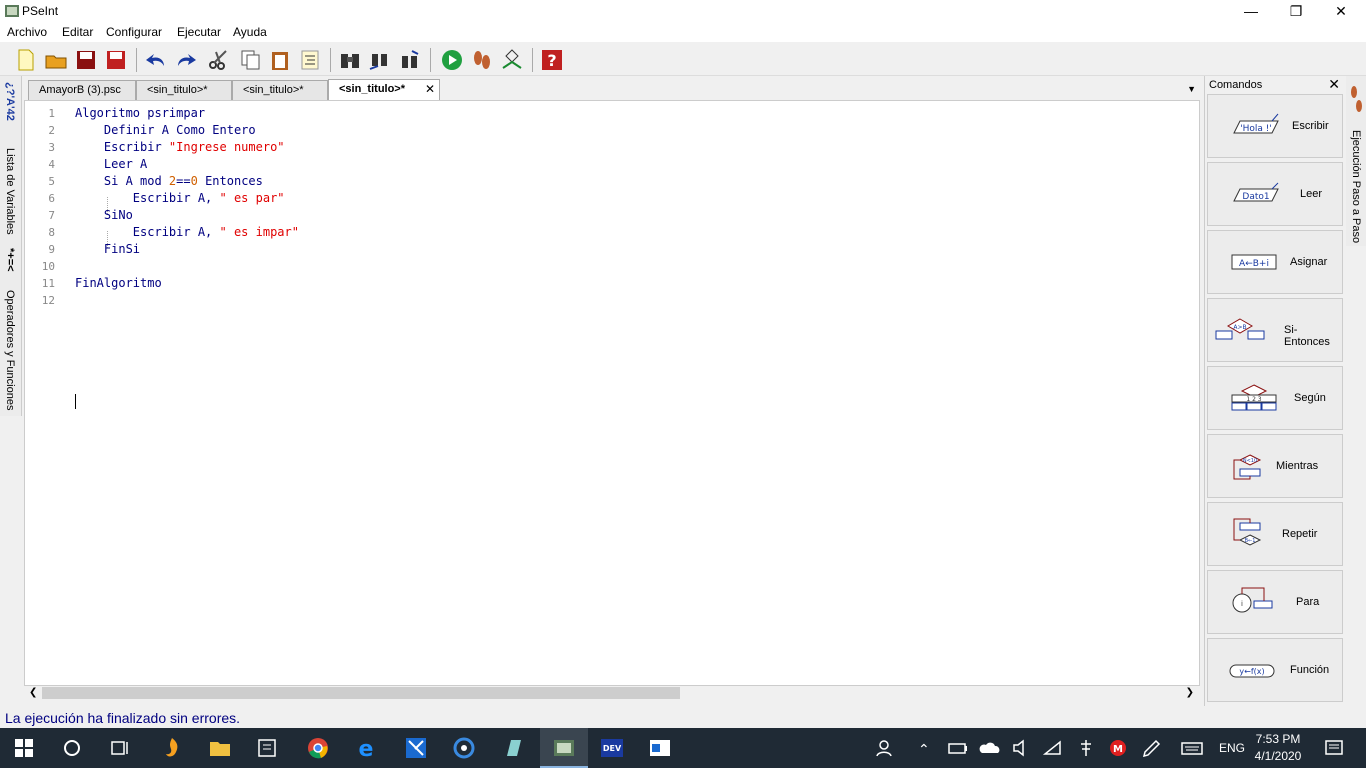  Describe the element at coordinates (361, 693) in the screenshot. I see `scrollbar-thumb` at that location.